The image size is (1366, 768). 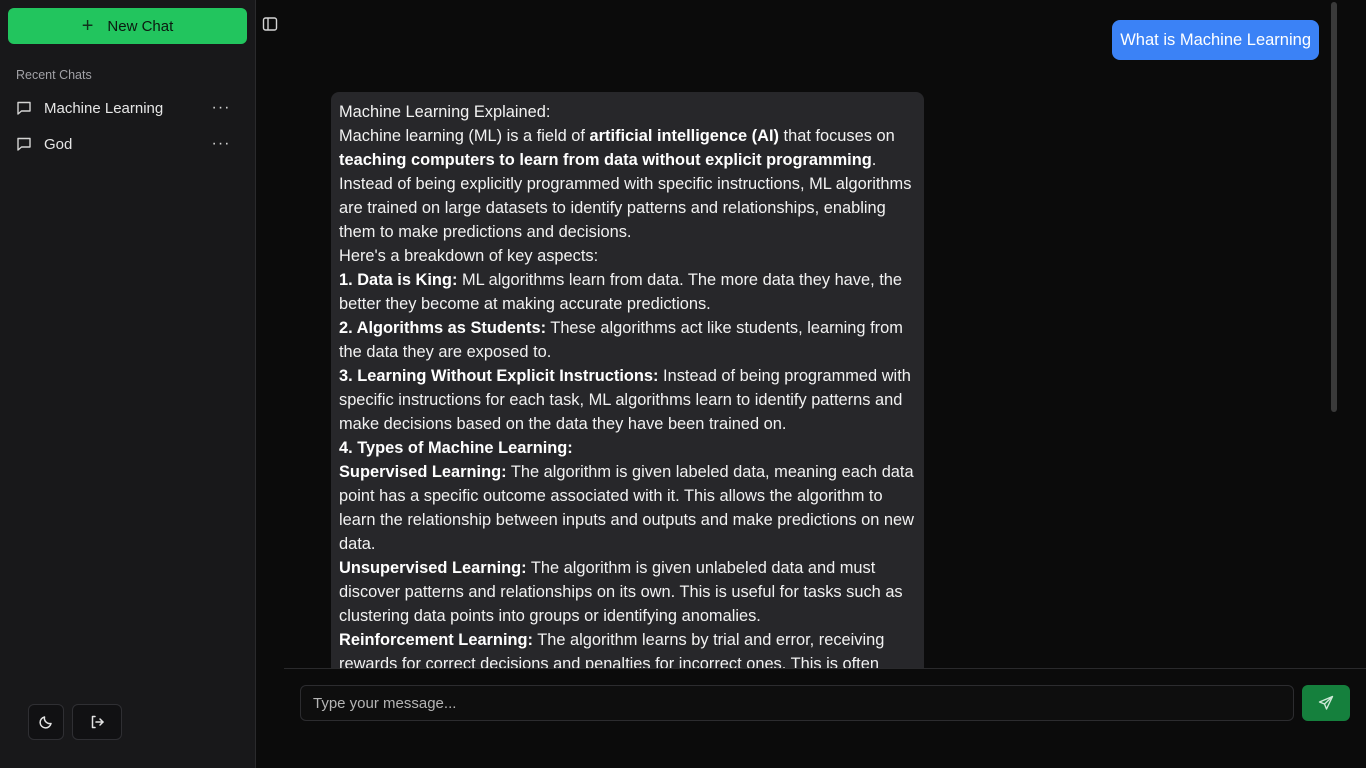 I want to click on point-item: 4. Types of Machine Learning:, so click(x=456, y=448).